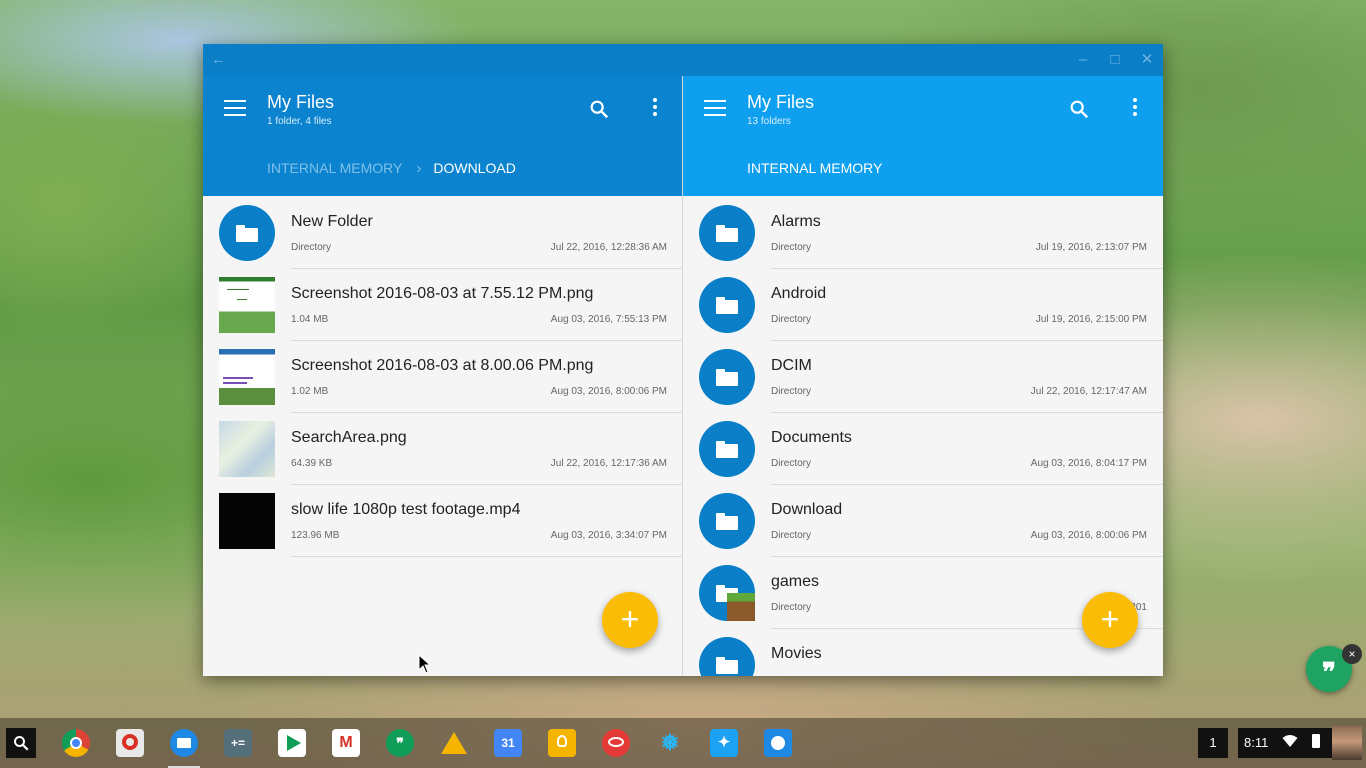  I want to click on close-bubble-icon: ×, so click(1352, 654).